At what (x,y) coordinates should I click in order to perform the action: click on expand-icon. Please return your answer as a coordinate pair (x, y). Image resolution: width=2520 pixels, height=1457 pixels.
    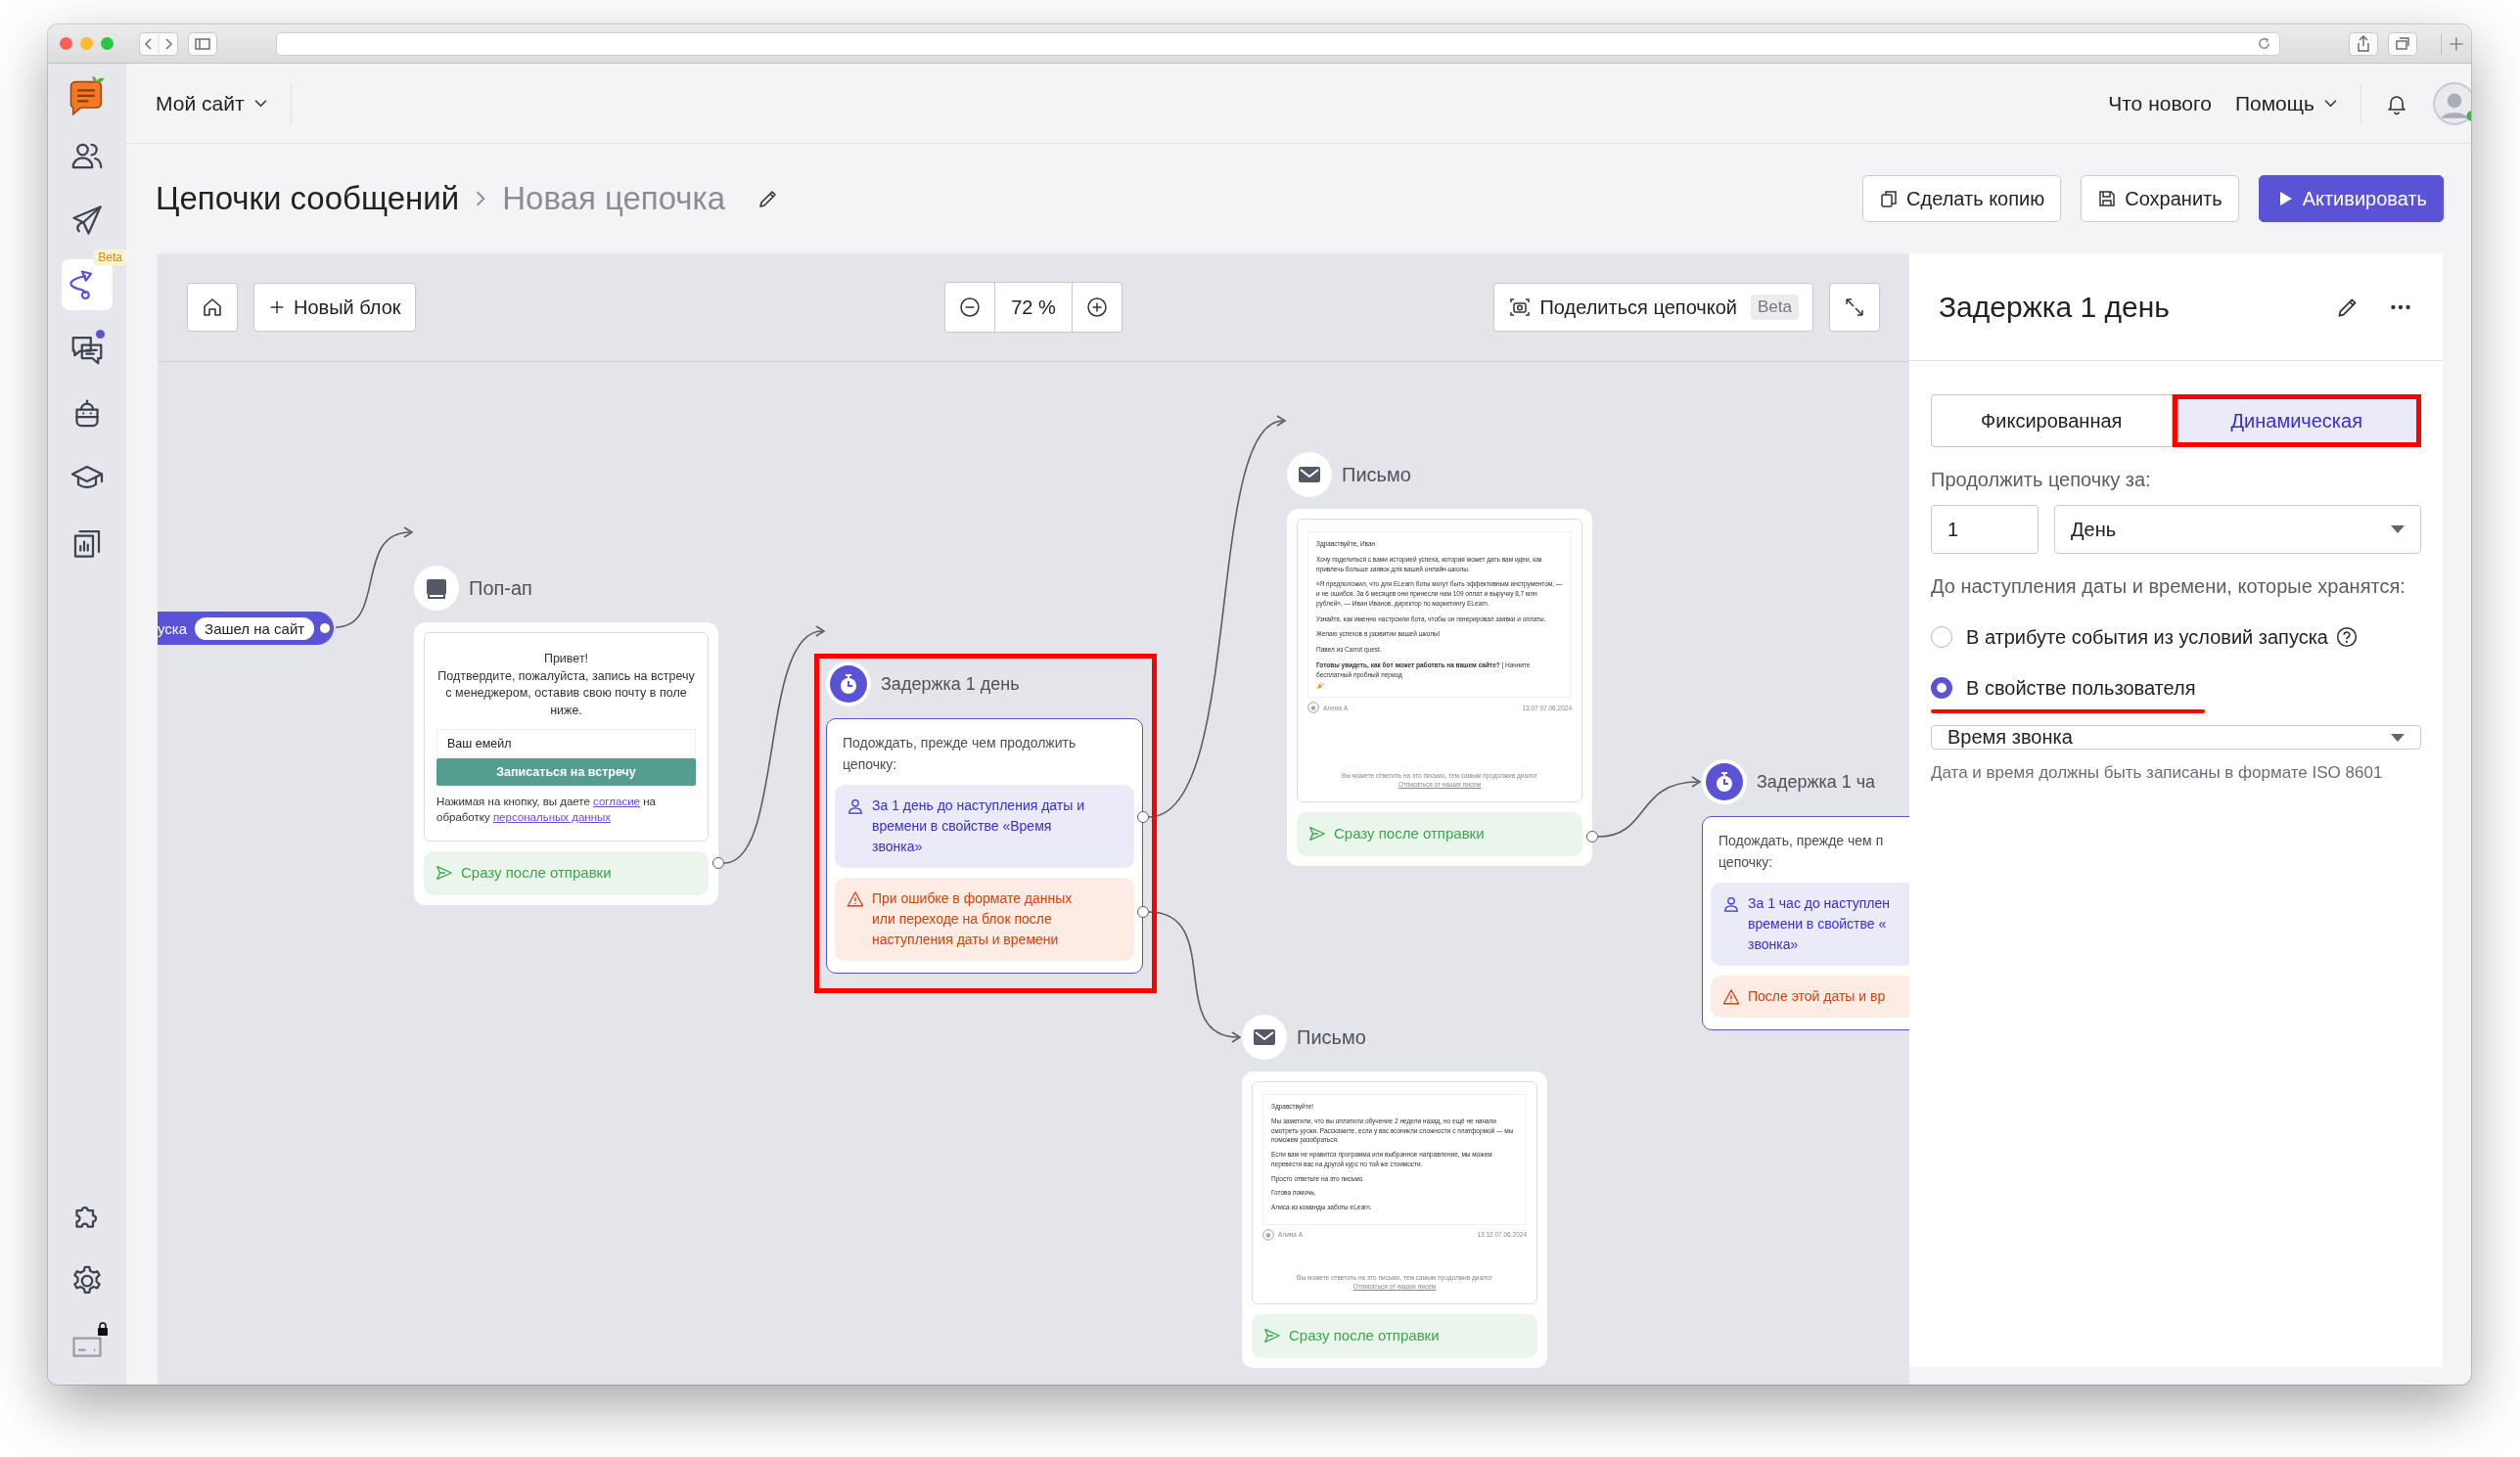
    Looking at the image, I should click on (1854, 307).